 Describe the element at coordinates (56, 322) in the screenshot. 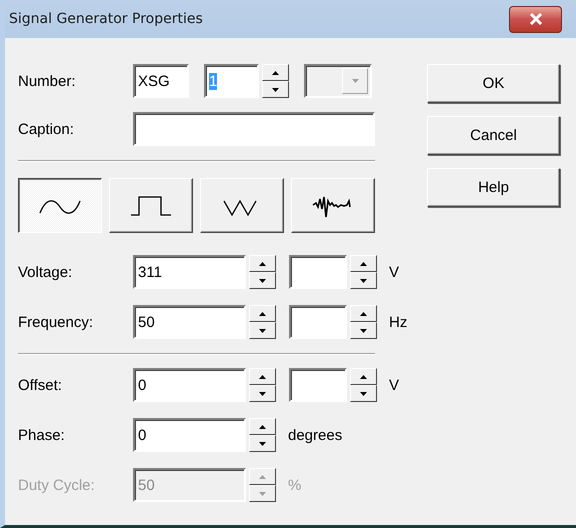

I see `field-label: Frequency:` at that location.